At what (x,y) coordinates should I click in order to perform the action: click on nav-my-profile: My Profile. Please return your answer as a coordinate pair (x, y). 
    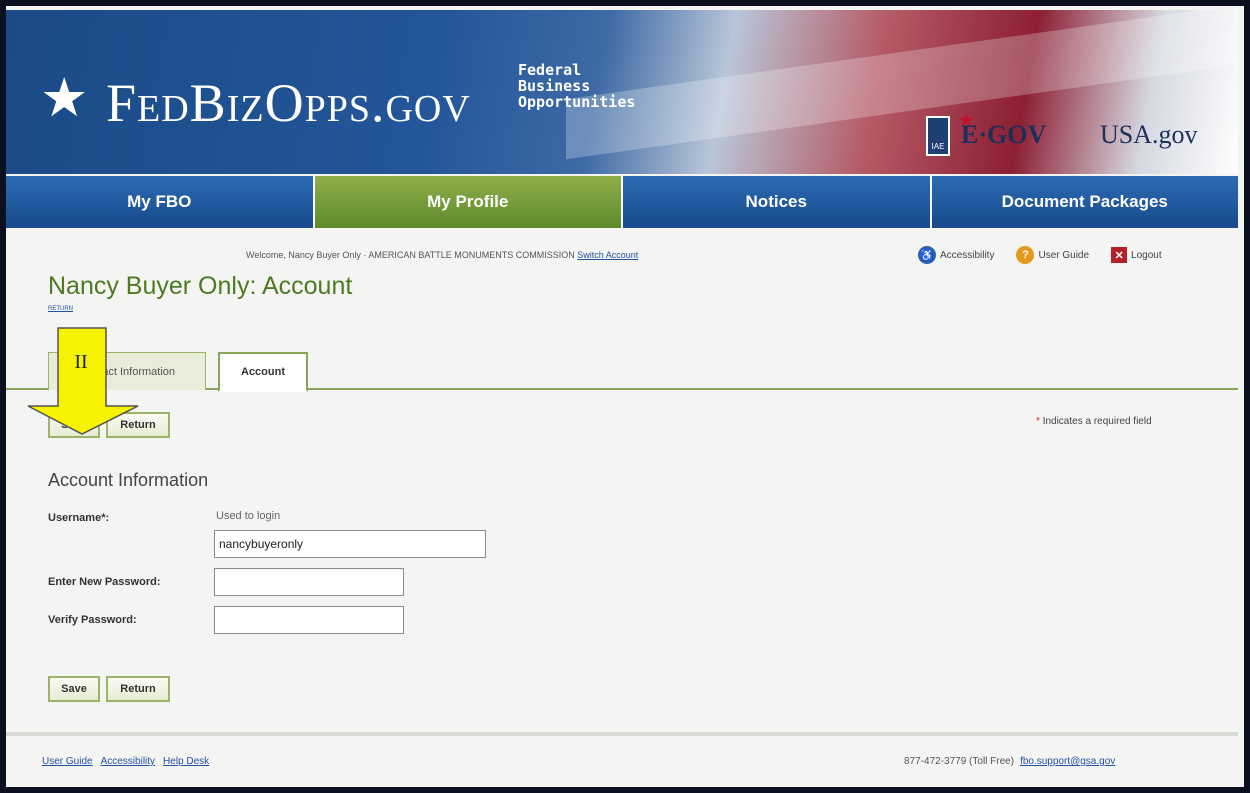
    Looking at the image, I should click on (468, 202).